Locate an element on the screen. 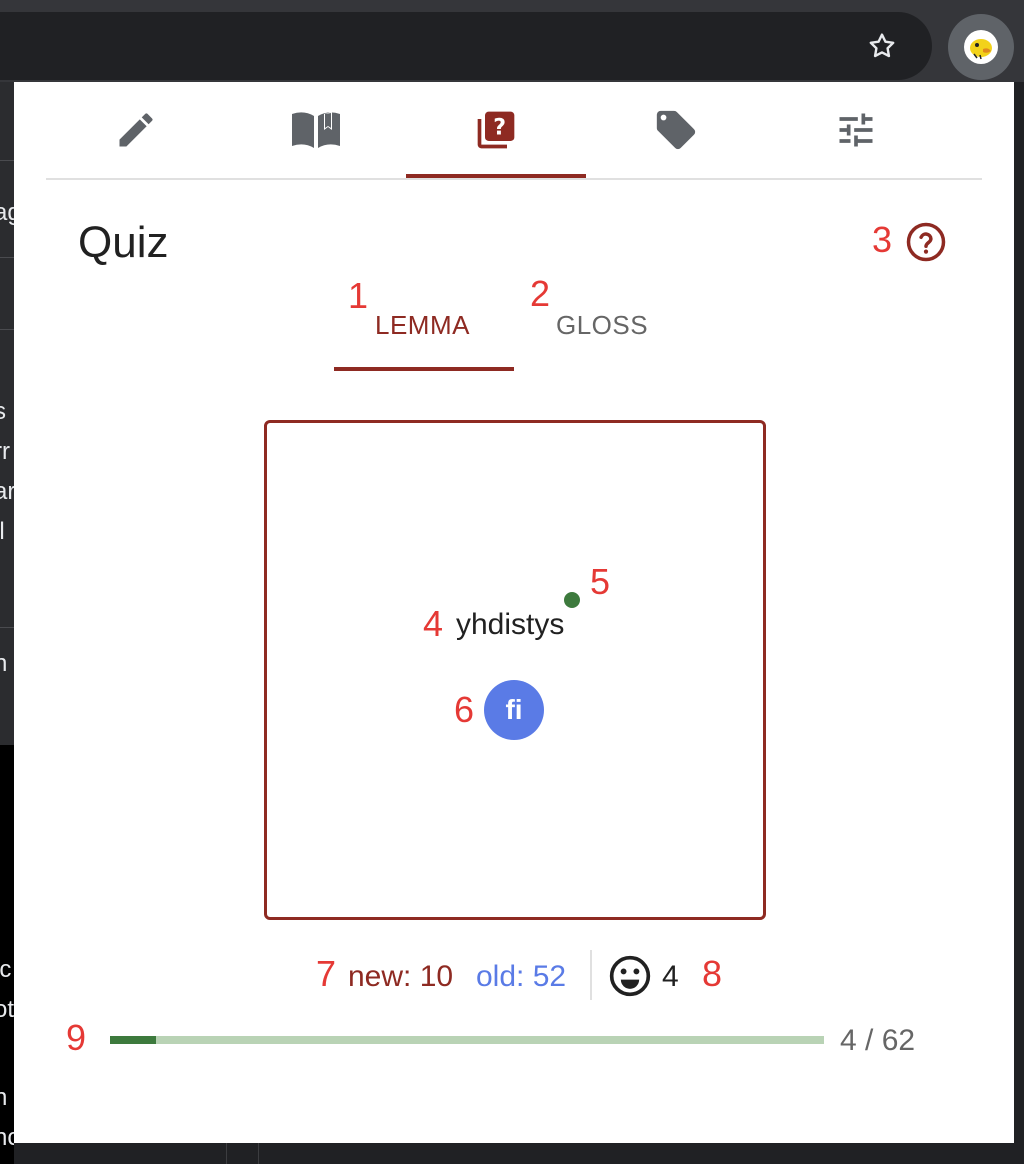 The image size is (1024, 1164). tab-tags is located at coordinates (676, 130).